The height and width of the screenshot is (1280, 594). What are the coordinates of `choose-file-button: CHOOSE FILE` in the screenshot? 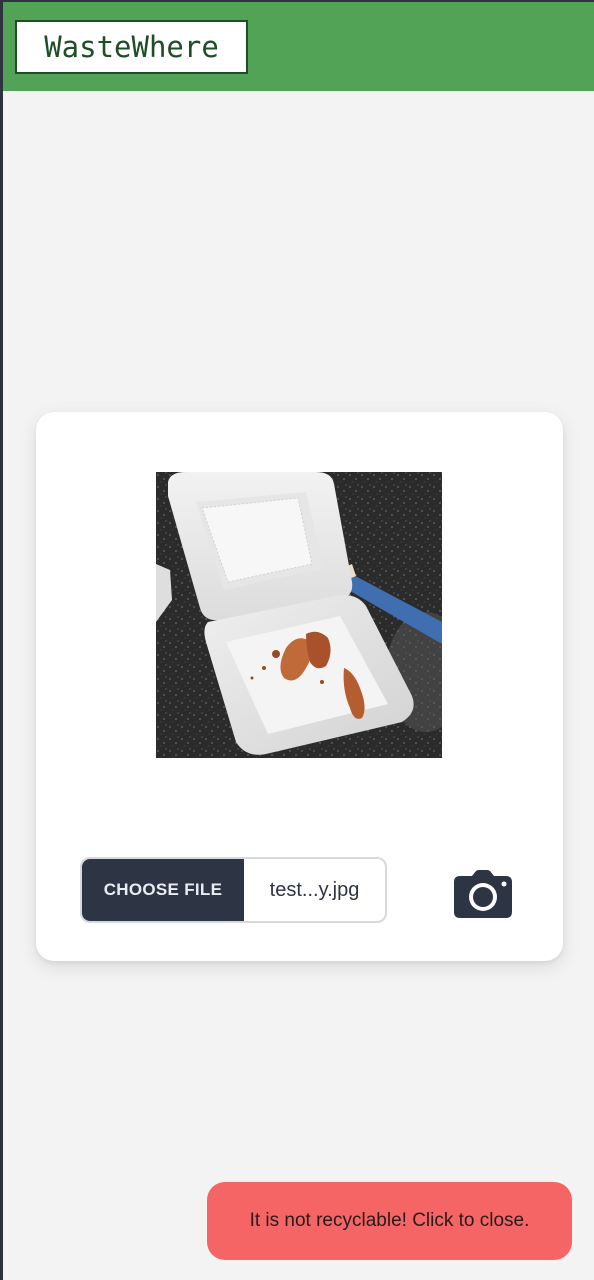 It's located at (163, 890).